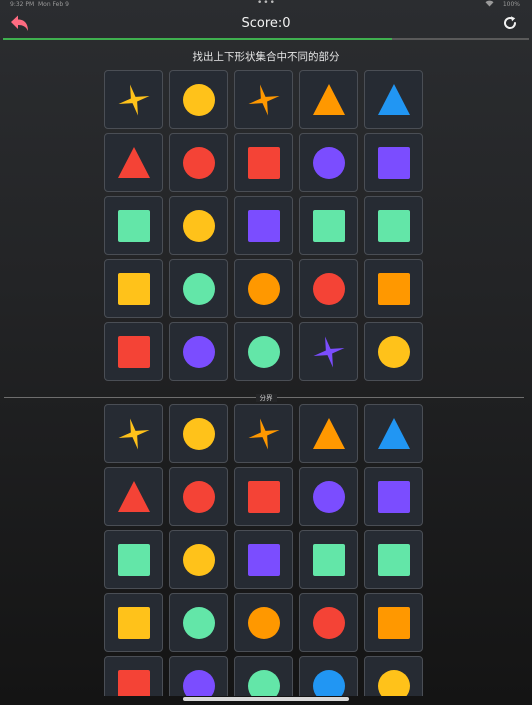  I want to click on multitask-dots-icon: •••, so click(266, 4).